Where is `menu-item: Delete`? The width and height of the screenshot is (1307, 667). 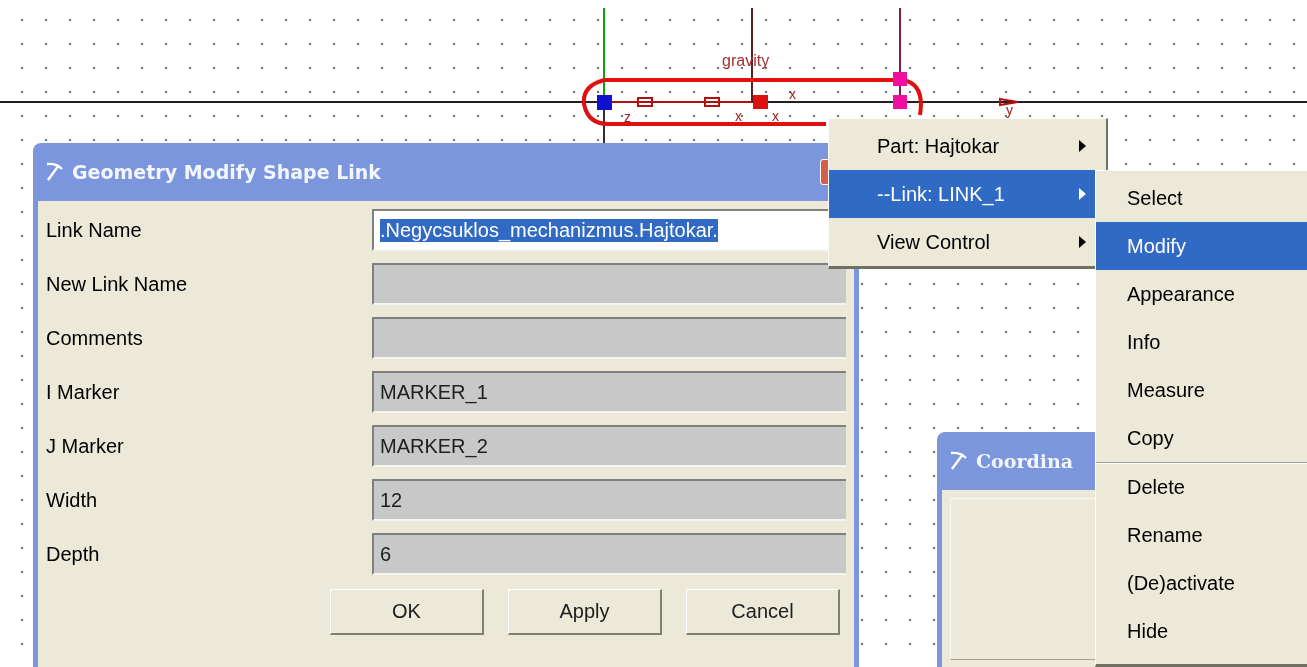
menu-item: Delete is located at coordinates (1201, 486).